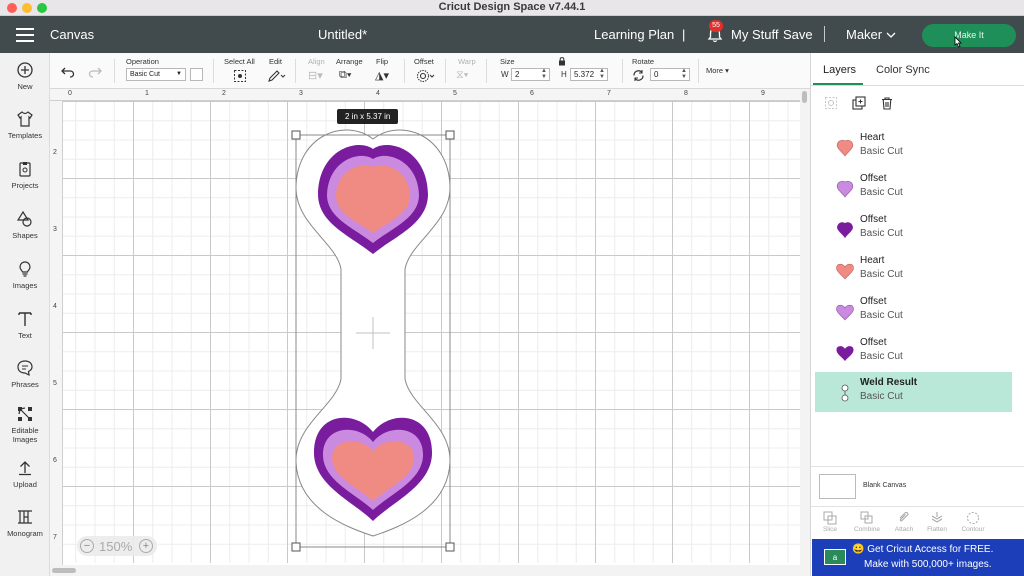 Image resolution: width=1024 pixels, height=576 pixels. I want to click on rail-label: Upload, so click(25, 484).